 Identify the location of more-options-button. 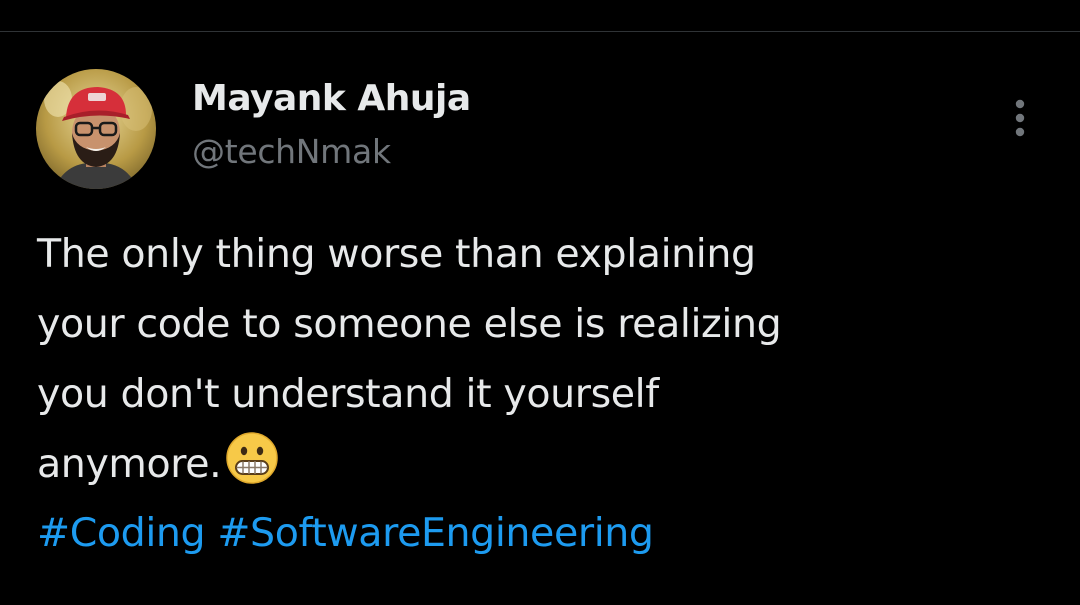
(1020, 118).